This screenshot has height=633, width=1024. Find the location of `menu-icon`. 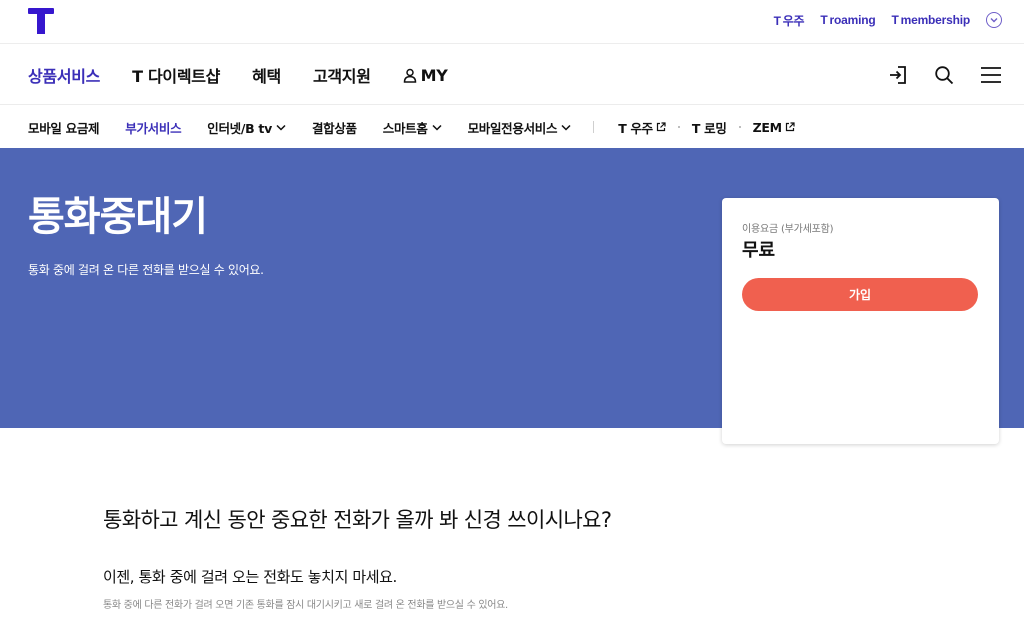

menu-icon is located at coordinates (991, 75).